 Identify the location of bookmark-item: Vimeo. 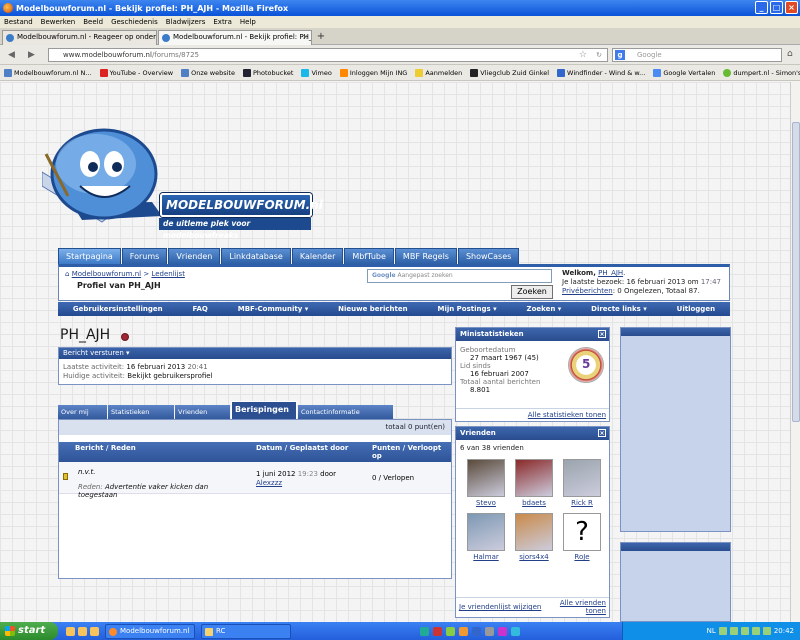
(316, 72).